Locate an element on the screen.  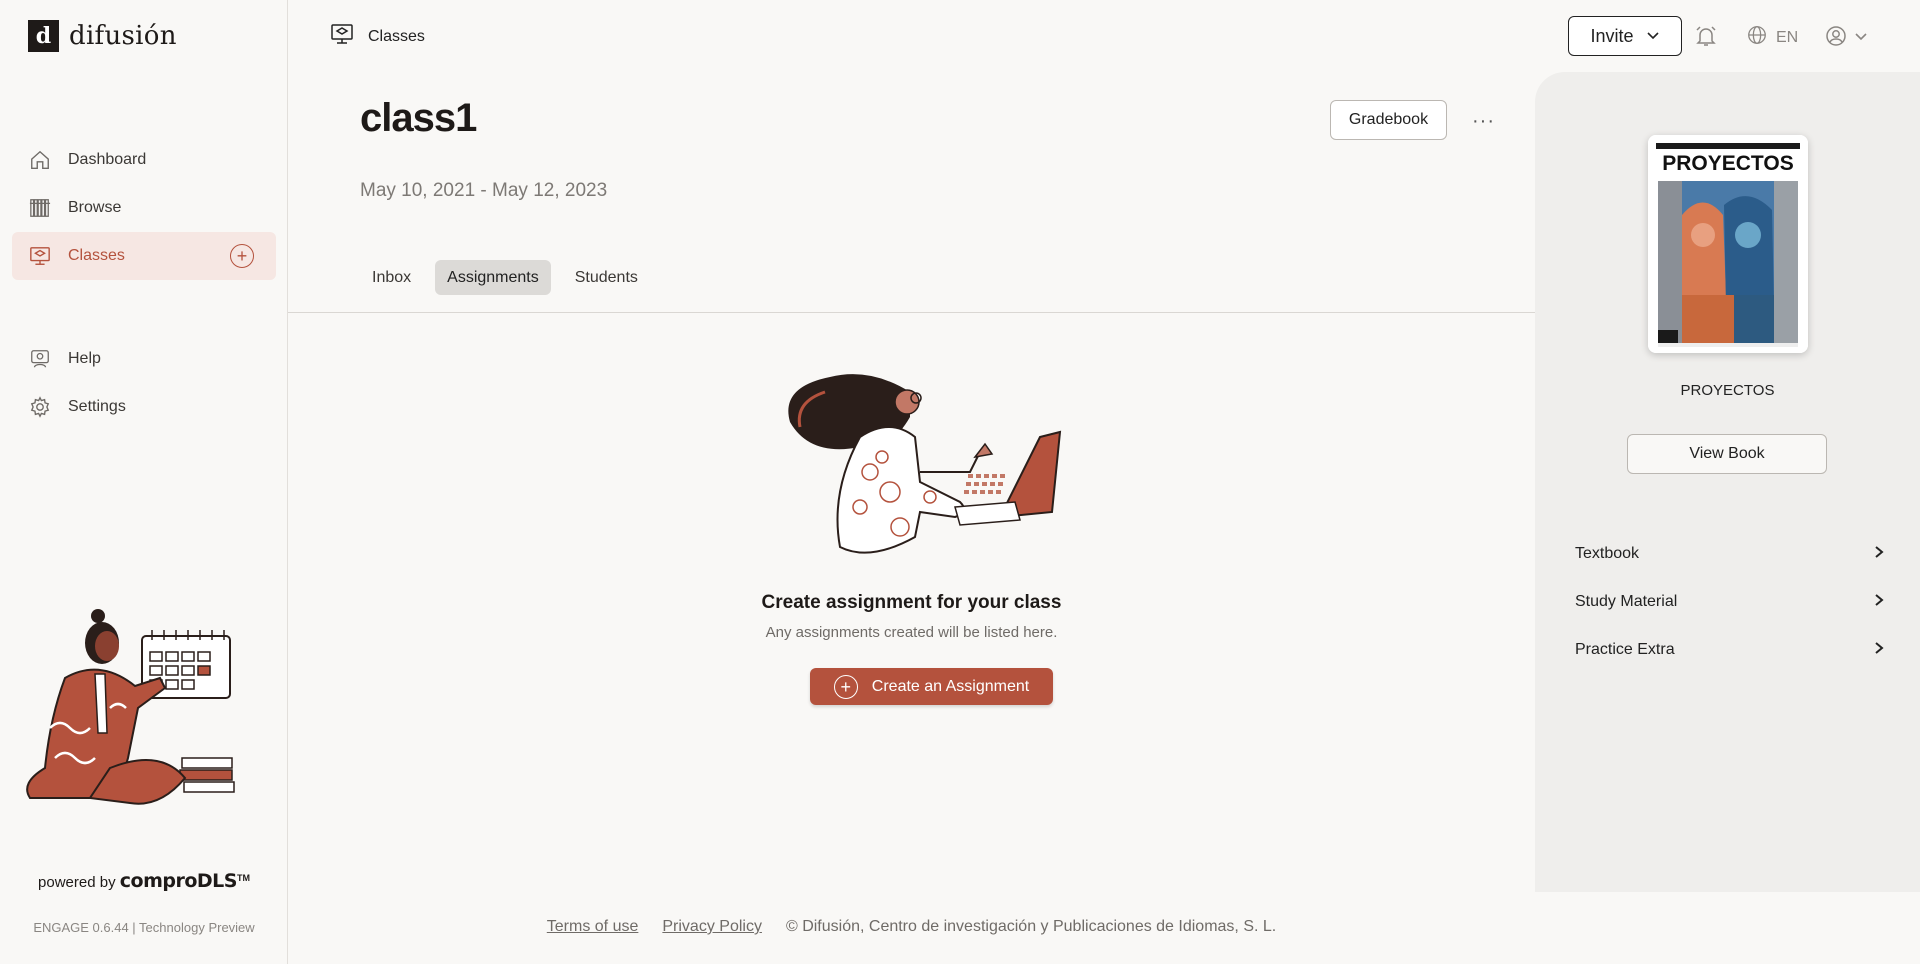
resource-label: Practice Extra is located at coordinates (1625, 649).